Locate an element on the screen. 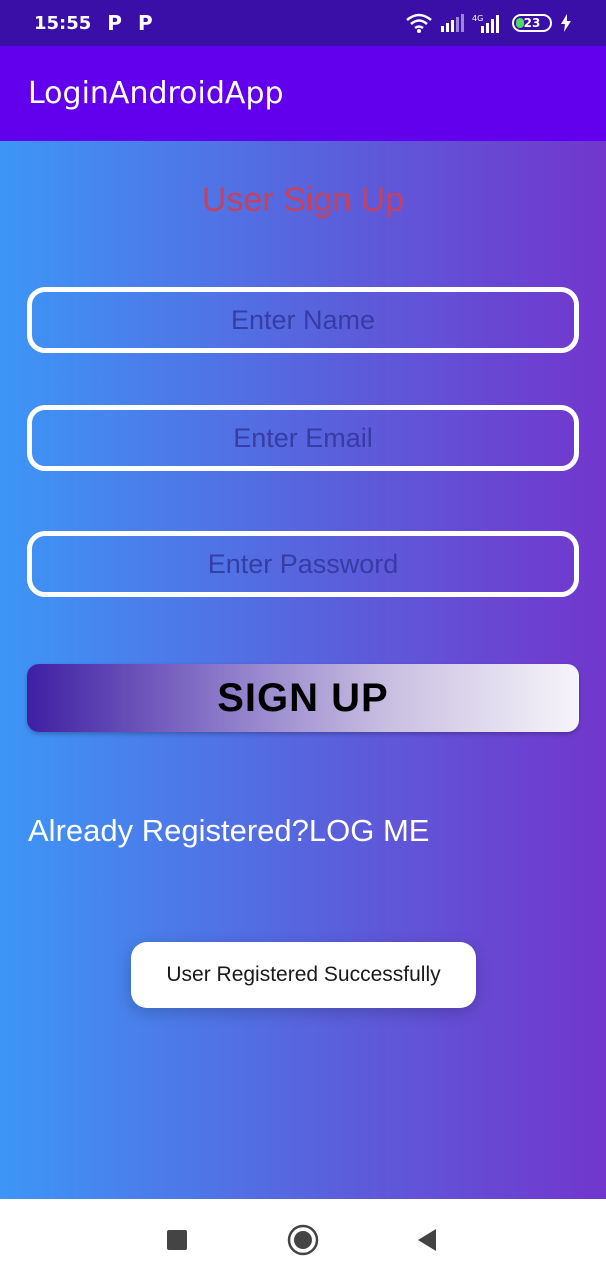 The height and width of the screenshot is (1280, 606). email-field-container is located at coordinates (303, 438).